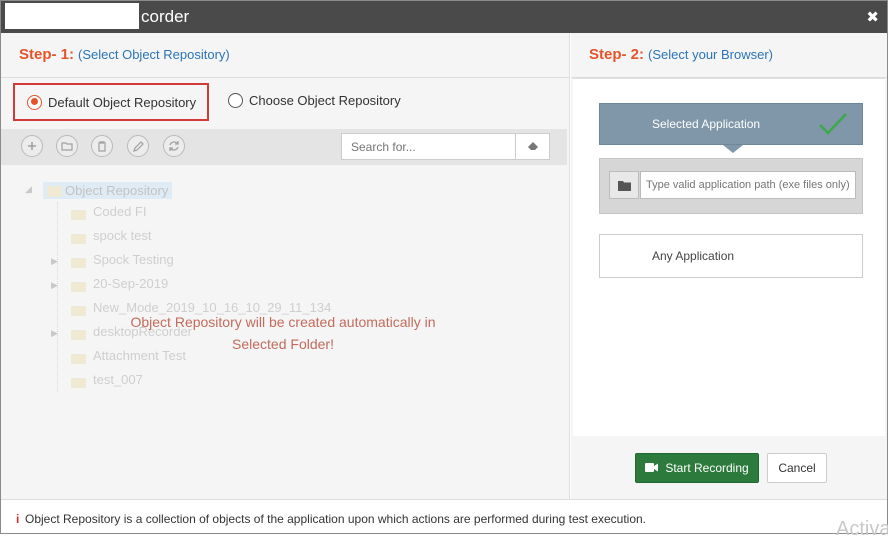  I want to click on start-recording-label: Start Recording, so click(707, 468).